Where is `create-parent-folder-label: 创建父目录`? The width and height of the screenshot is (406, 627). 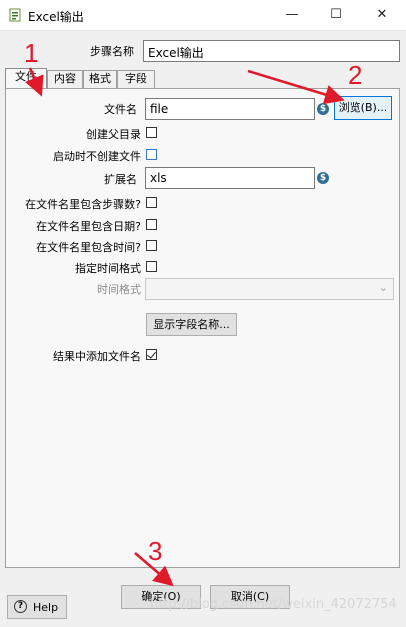
create-parent-folder-label: 创建父目录 is located at coordinates (113, 134).